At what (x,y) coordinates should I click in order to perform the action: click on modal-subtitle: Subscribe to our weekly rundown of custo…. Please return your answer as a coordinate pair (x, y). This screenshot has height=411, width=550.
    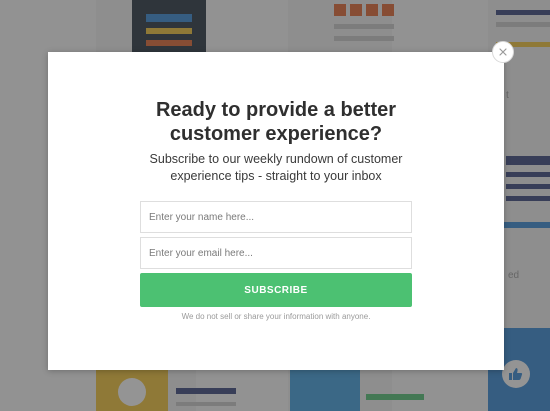
    Looking at the image, I should click on (276, 167).